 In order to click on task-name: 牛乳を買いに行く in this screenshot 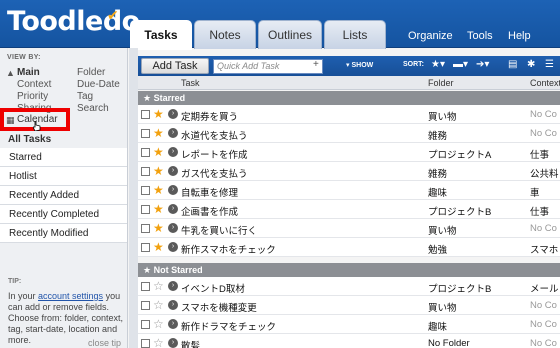, I will do `click(219, 230)`.